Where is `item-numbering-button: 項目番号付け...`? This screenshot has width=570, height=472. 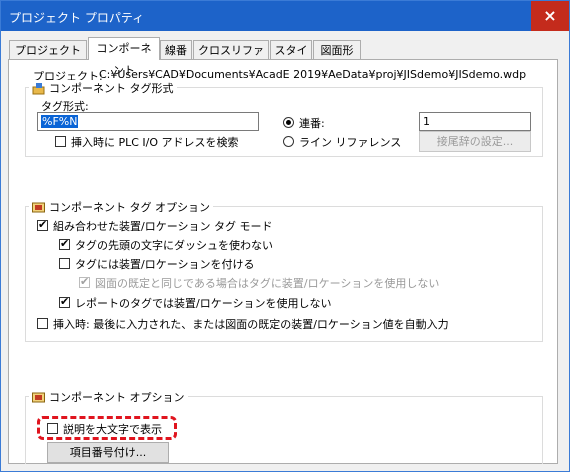
item-numbering-button: 項目番号付け... is located at coordinates (108, 452).